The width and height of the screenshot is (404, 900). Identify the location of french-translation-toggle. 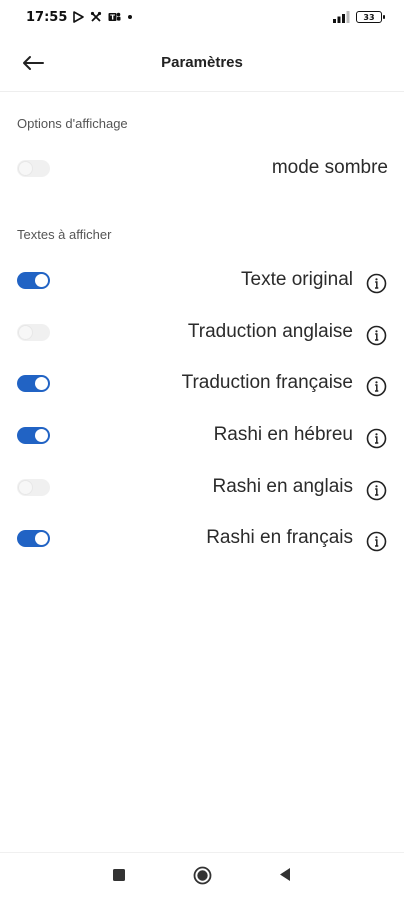
(33, 383).